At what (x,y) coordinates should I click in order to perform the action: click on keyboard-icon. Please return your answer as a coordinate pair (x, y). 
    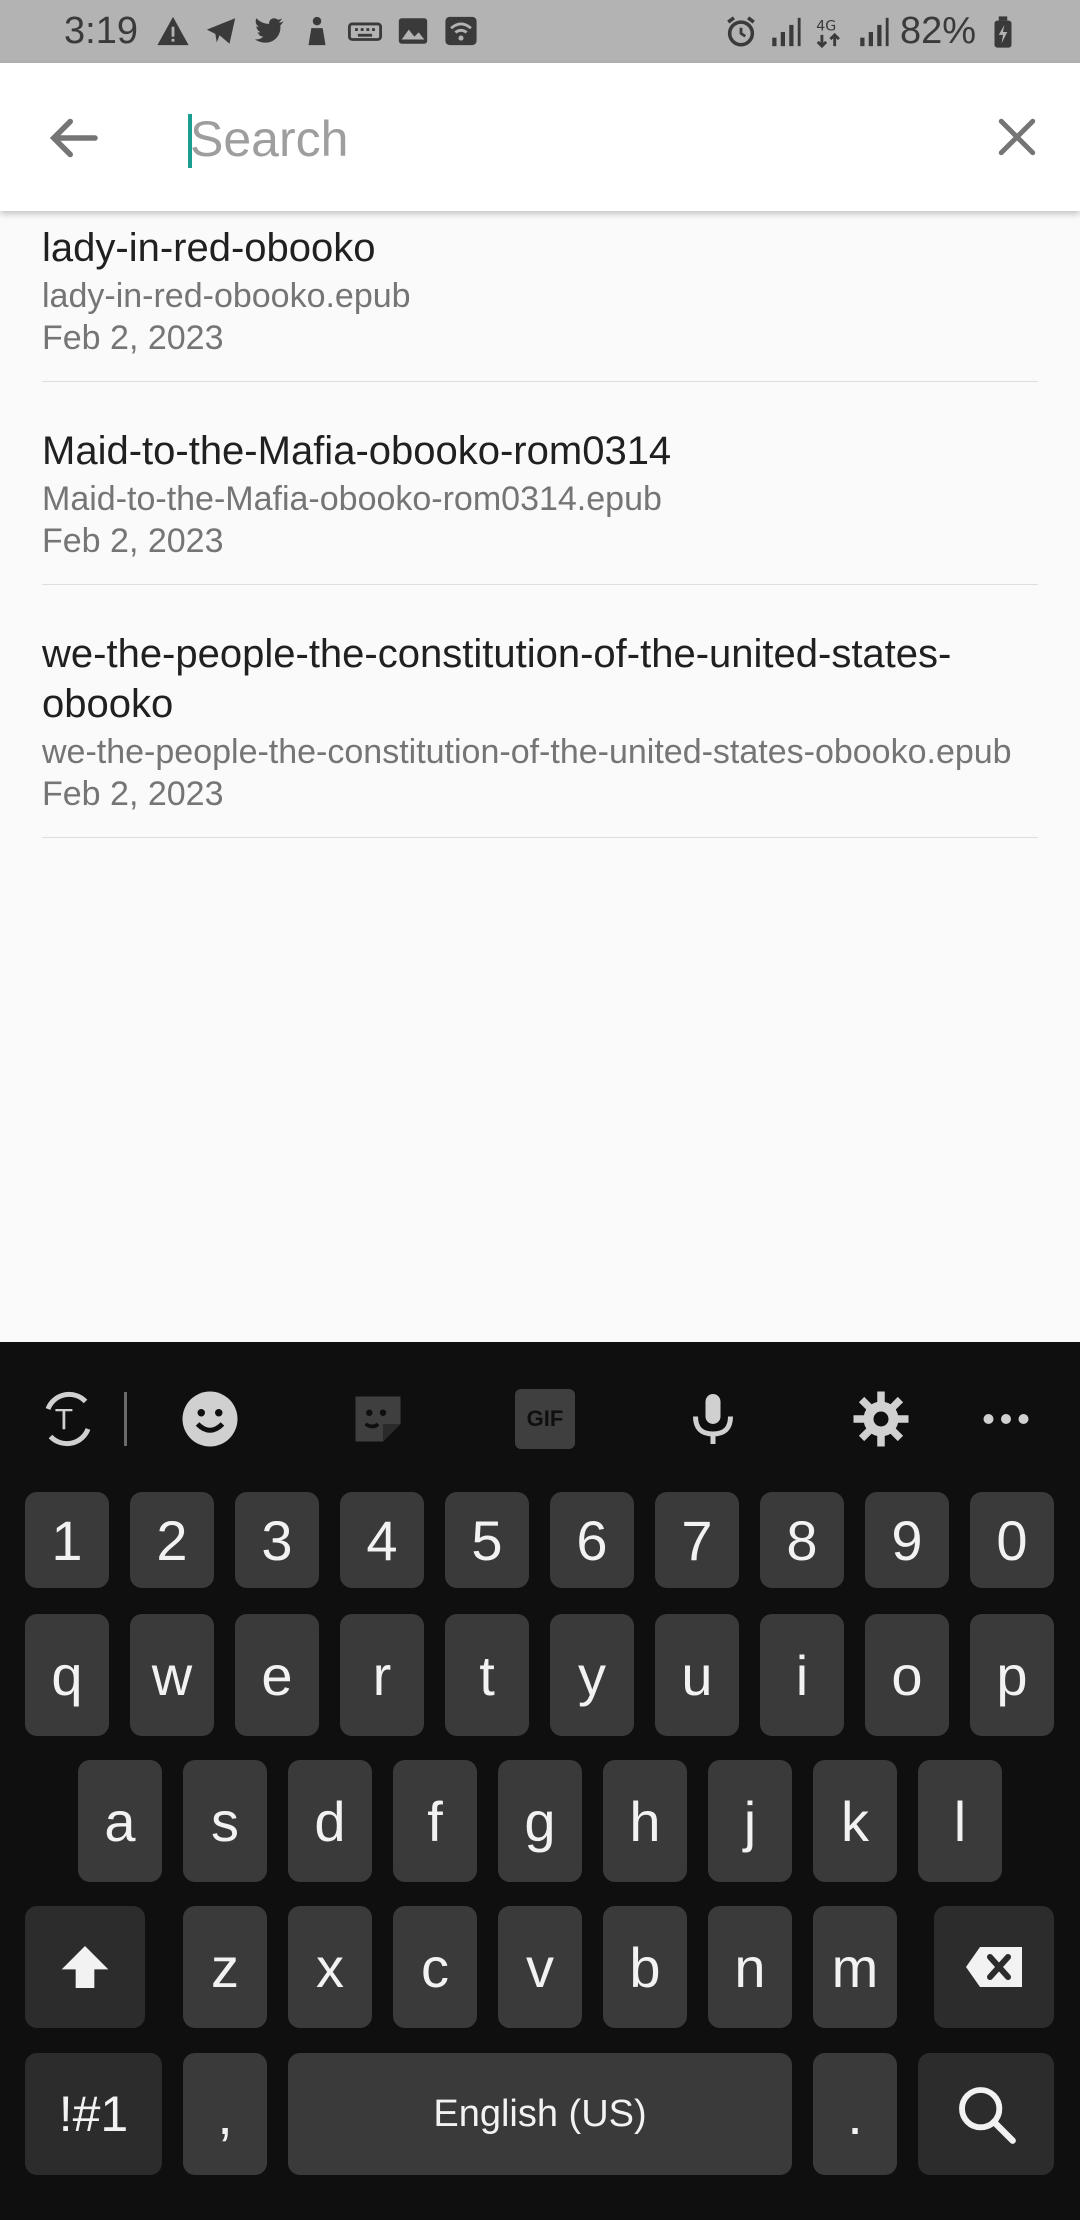
    Looking at the image, I should click on (365, 31).